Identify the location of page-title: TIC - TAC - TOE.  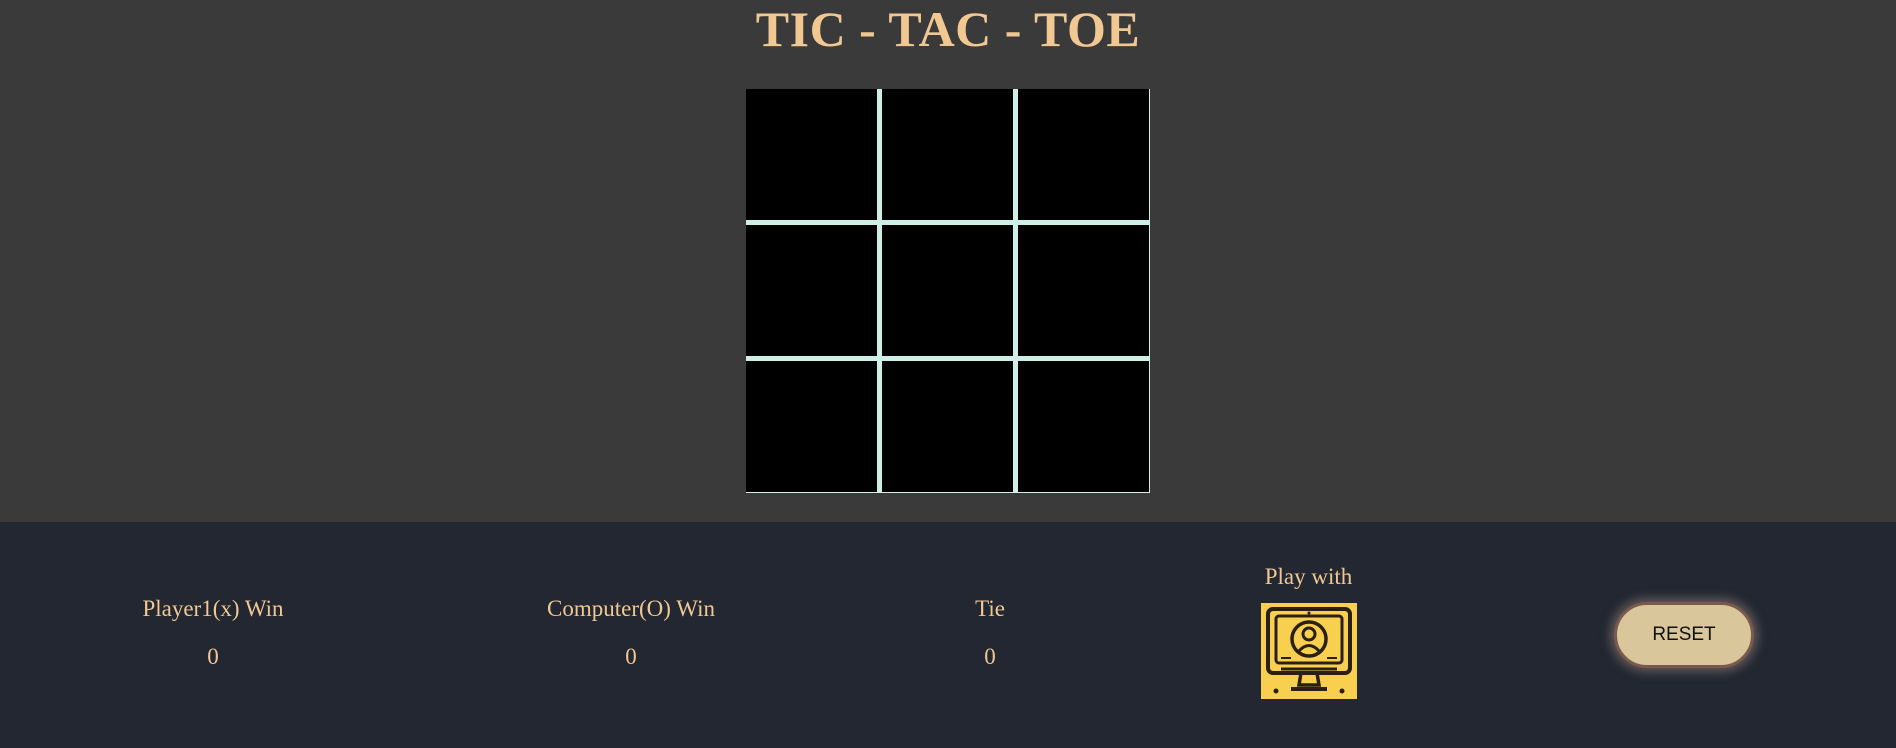
(948, 29).